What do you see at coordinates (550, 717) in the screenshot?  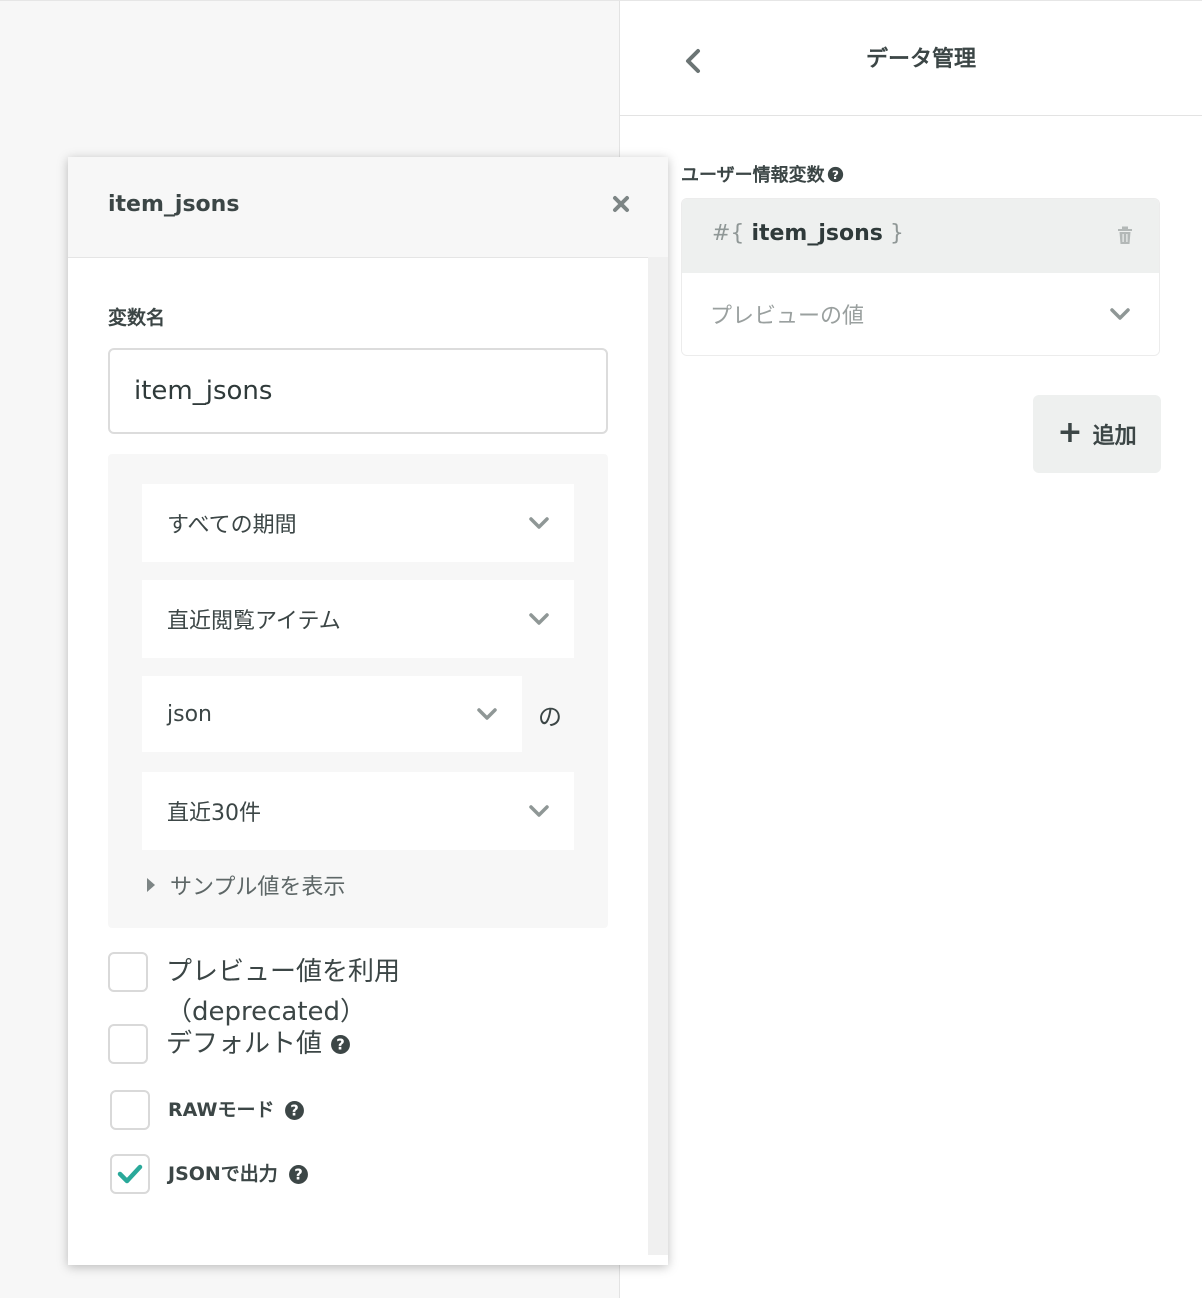 I see `field-suffix-label: の` at bounding box center [550, 717].